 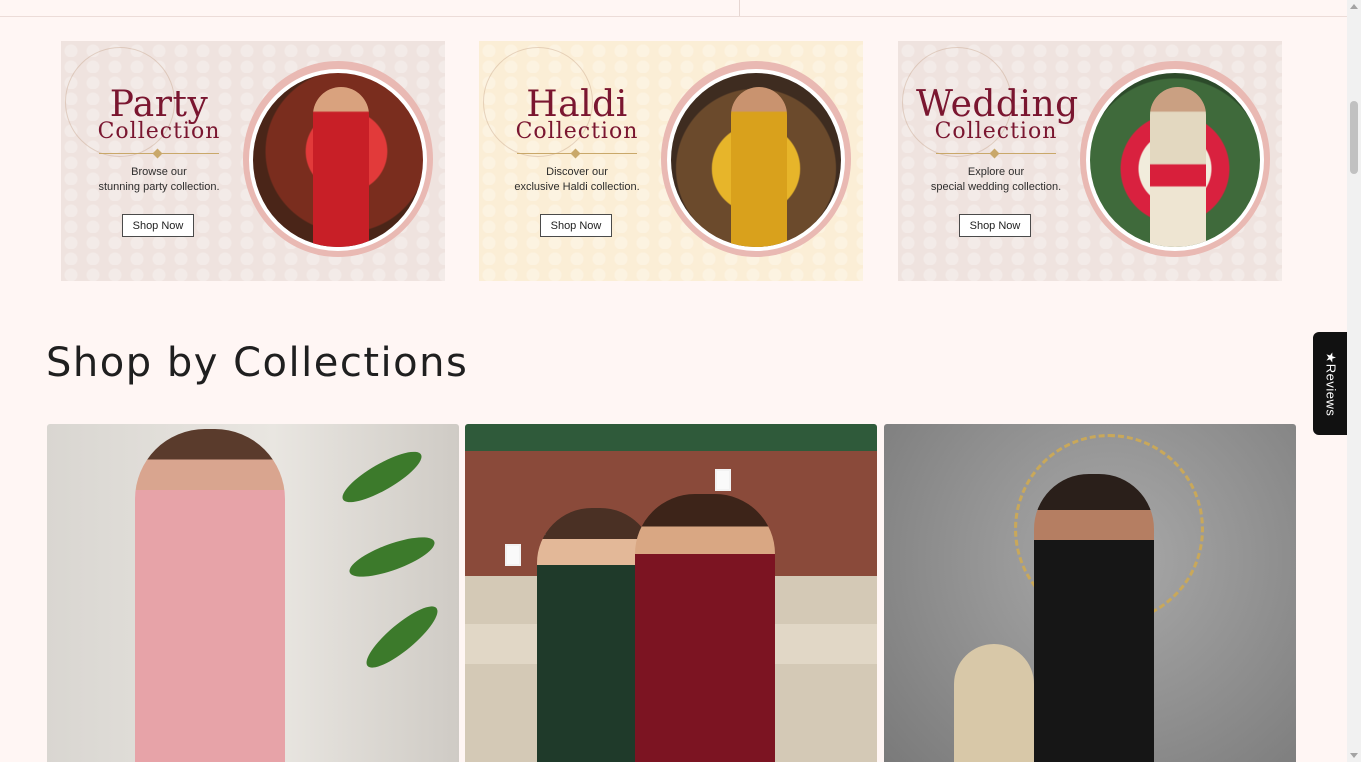 What do you see at coordinates (996, 180) in the screenshot?
I see `banner-subtitle: Explore our special wedding collection.` at bounding box center [996, 180].